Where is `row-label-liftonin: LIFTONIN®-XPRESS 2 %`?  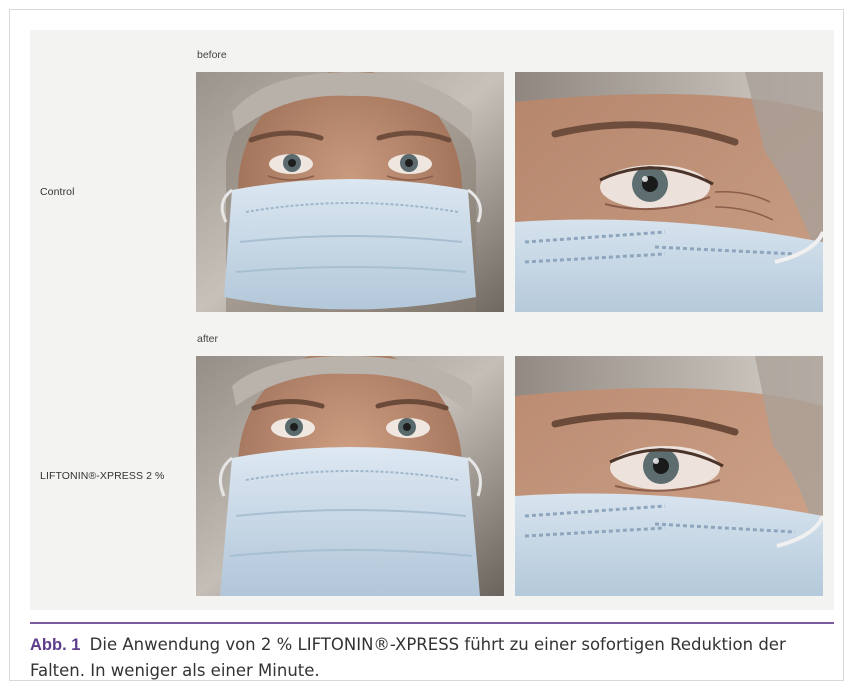 row-label-liftonin: LIFTONIN®-XPRESS 2 % is located at coordinates (102, 476).